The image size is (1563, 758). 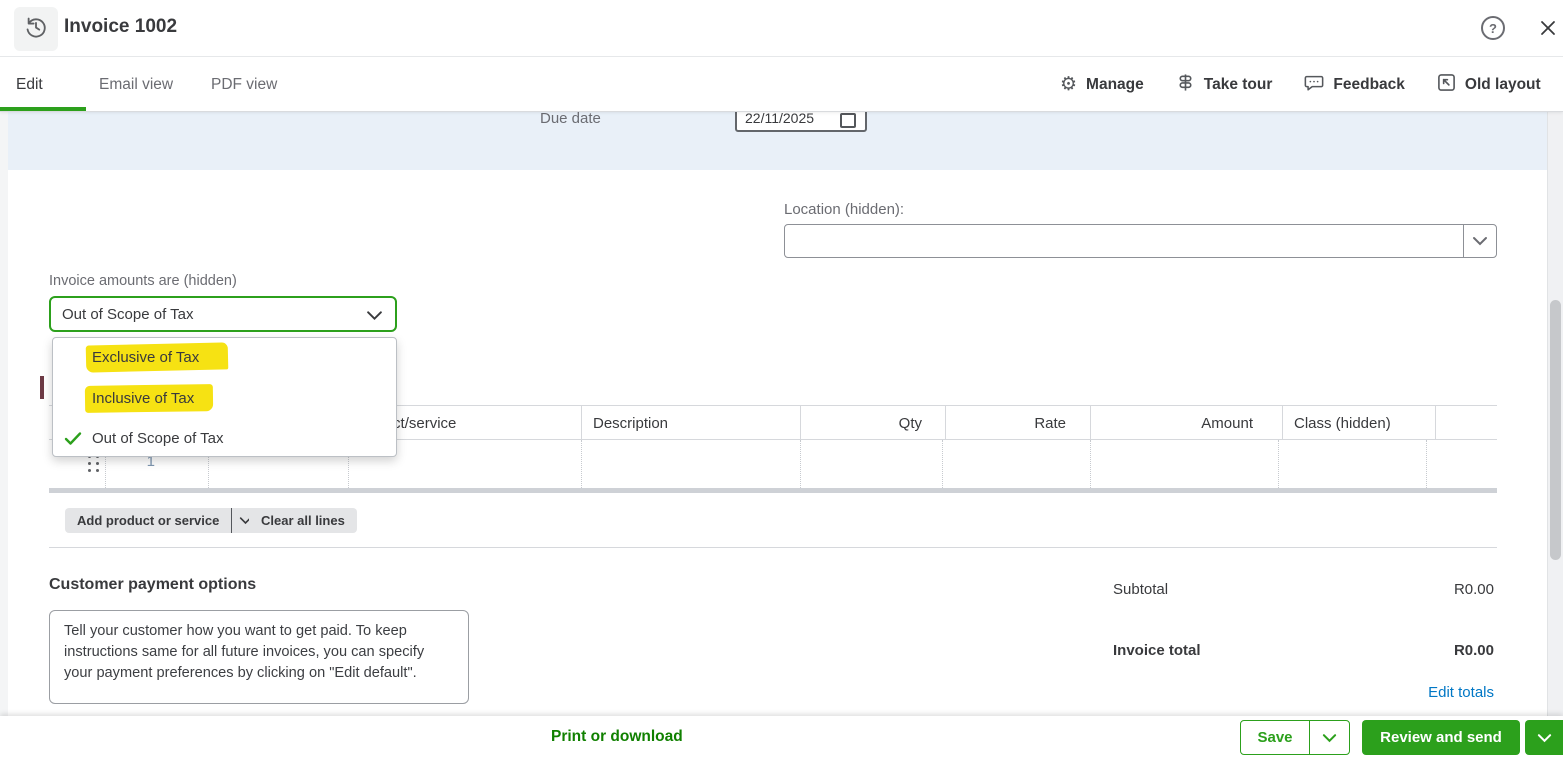 I want to click on option-out-of-scope: Out of Scope of Tax, so click(x=157, y=438).